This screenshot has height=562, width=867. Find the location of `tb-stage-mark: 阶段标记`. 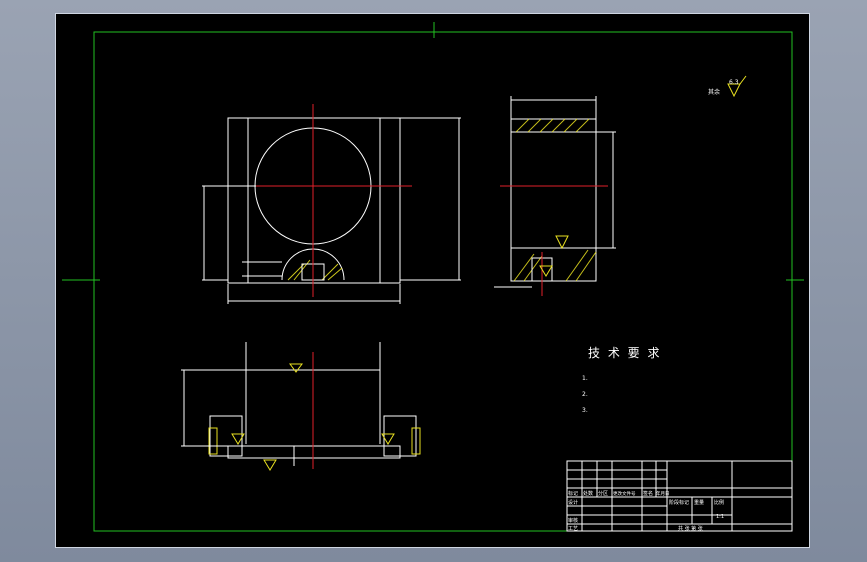

tb-stage-mark: 阶段标记 is located at coordinates (679, 502).